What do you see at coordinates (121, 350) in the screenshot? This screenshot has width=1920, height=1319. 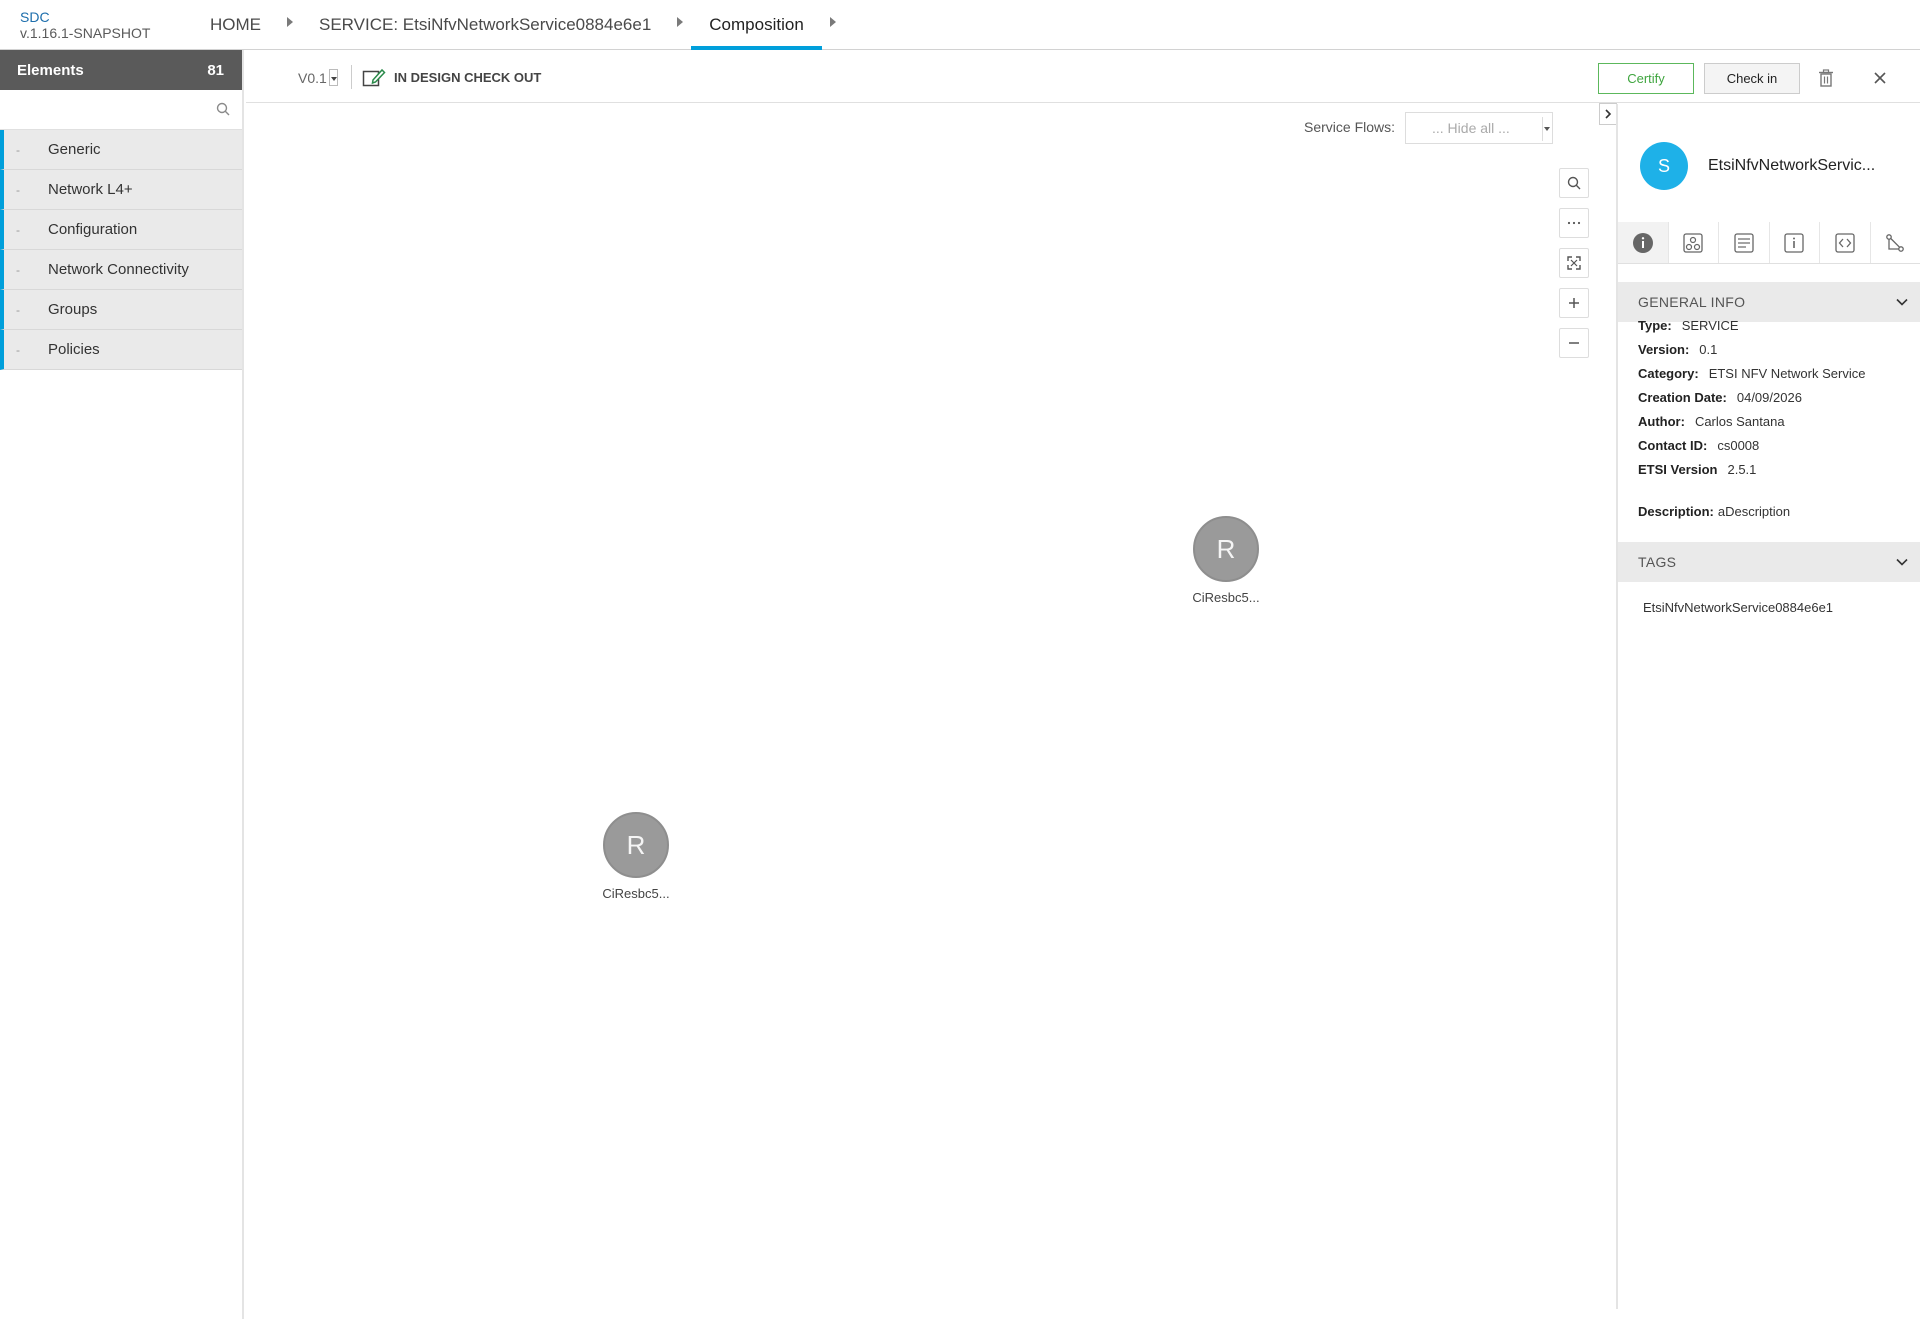 I see `palette-group-policies: - Policies` at bounding box center [121, 350].